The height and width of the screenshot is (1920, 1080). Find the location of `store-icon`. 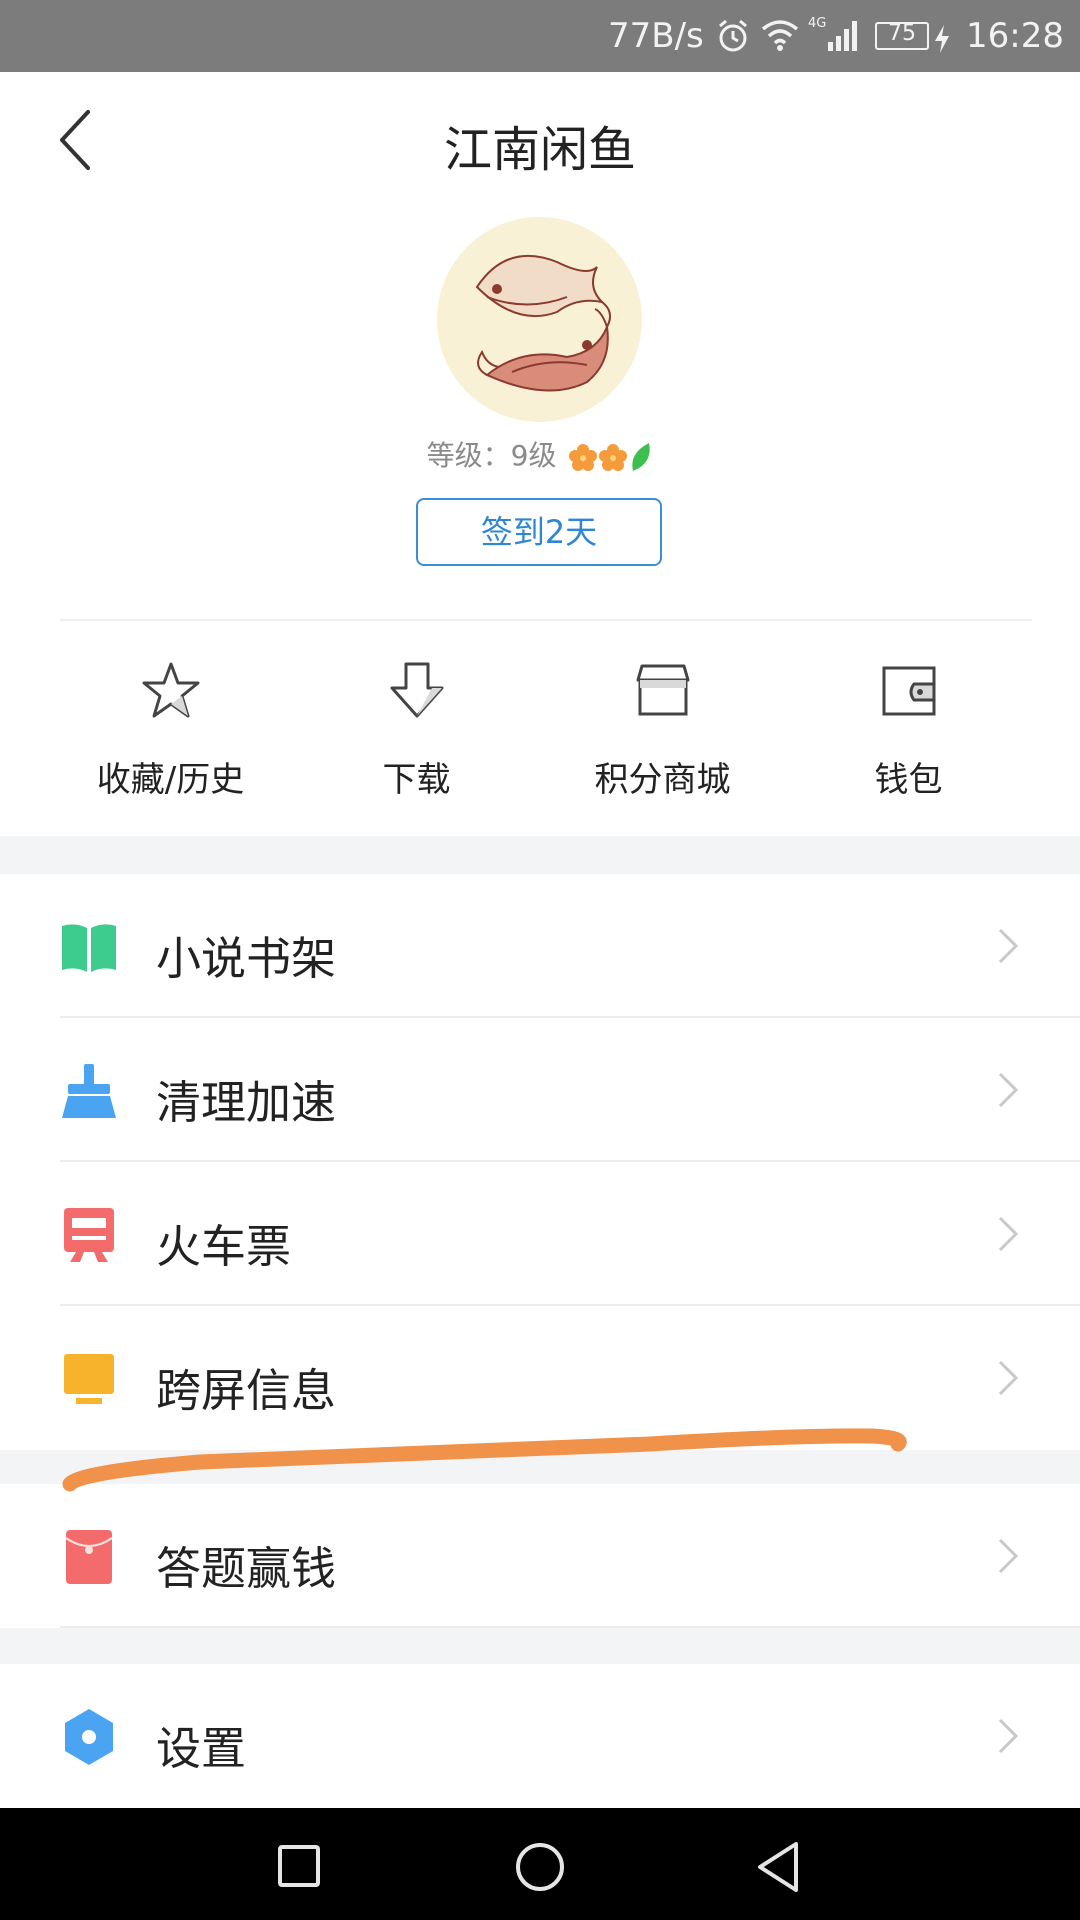

store-icon is located at coordinates (663, 690).